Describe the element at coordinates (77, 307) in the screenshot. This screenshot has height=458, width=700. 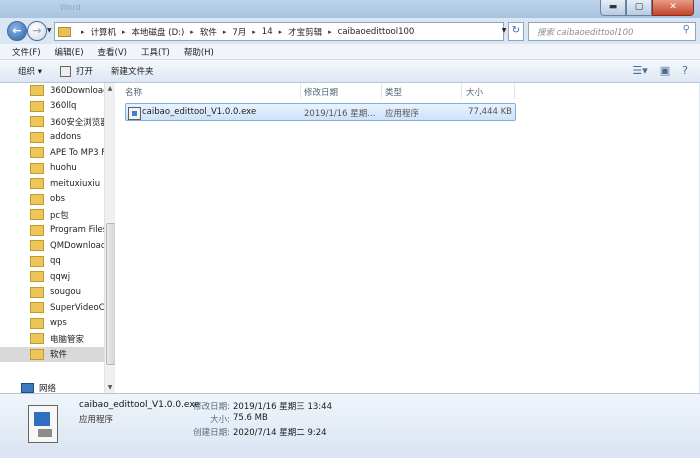
I see `nav-item-label: SuperVideoCa` at that location.